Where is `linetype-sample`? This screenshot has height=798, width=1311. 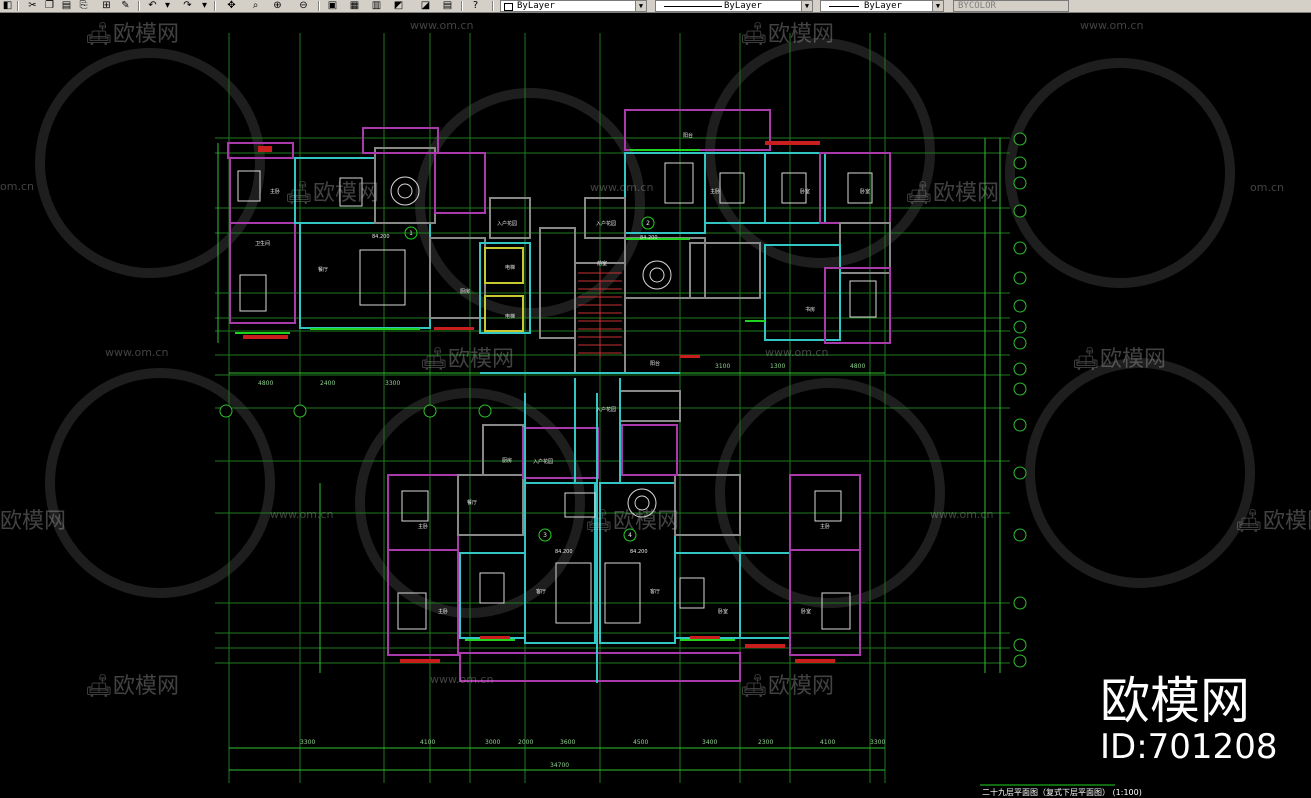 linetype-sample is located at coordinates (693, 6).